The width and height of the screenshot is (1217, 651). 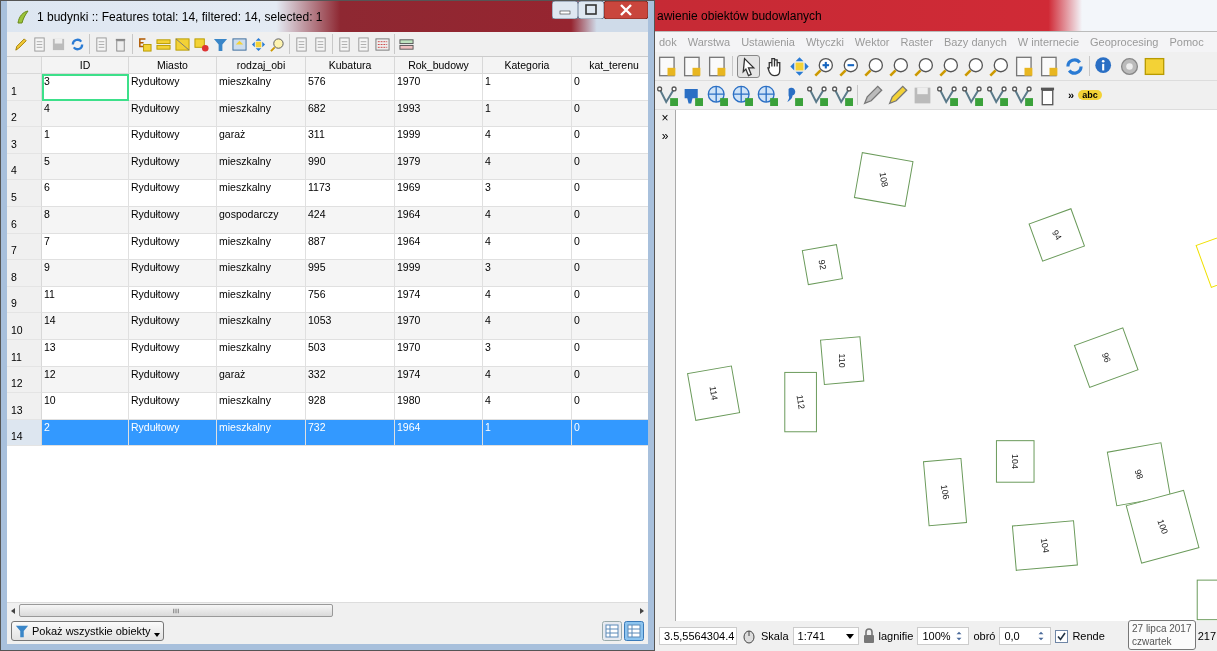 I want to click on table-cell: 1969, so click(x=439, y=193).